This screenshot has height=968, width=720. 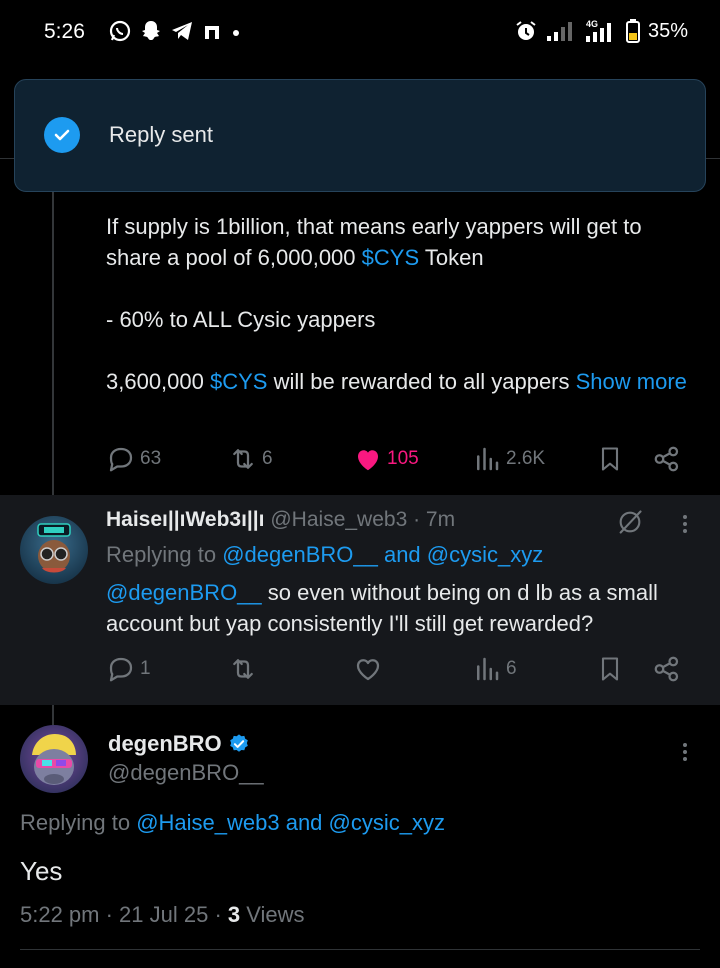 What do you see at coordinates (386, 459) in the screenshot?
I see `like-button: 105` at bounding box center [386, 459].